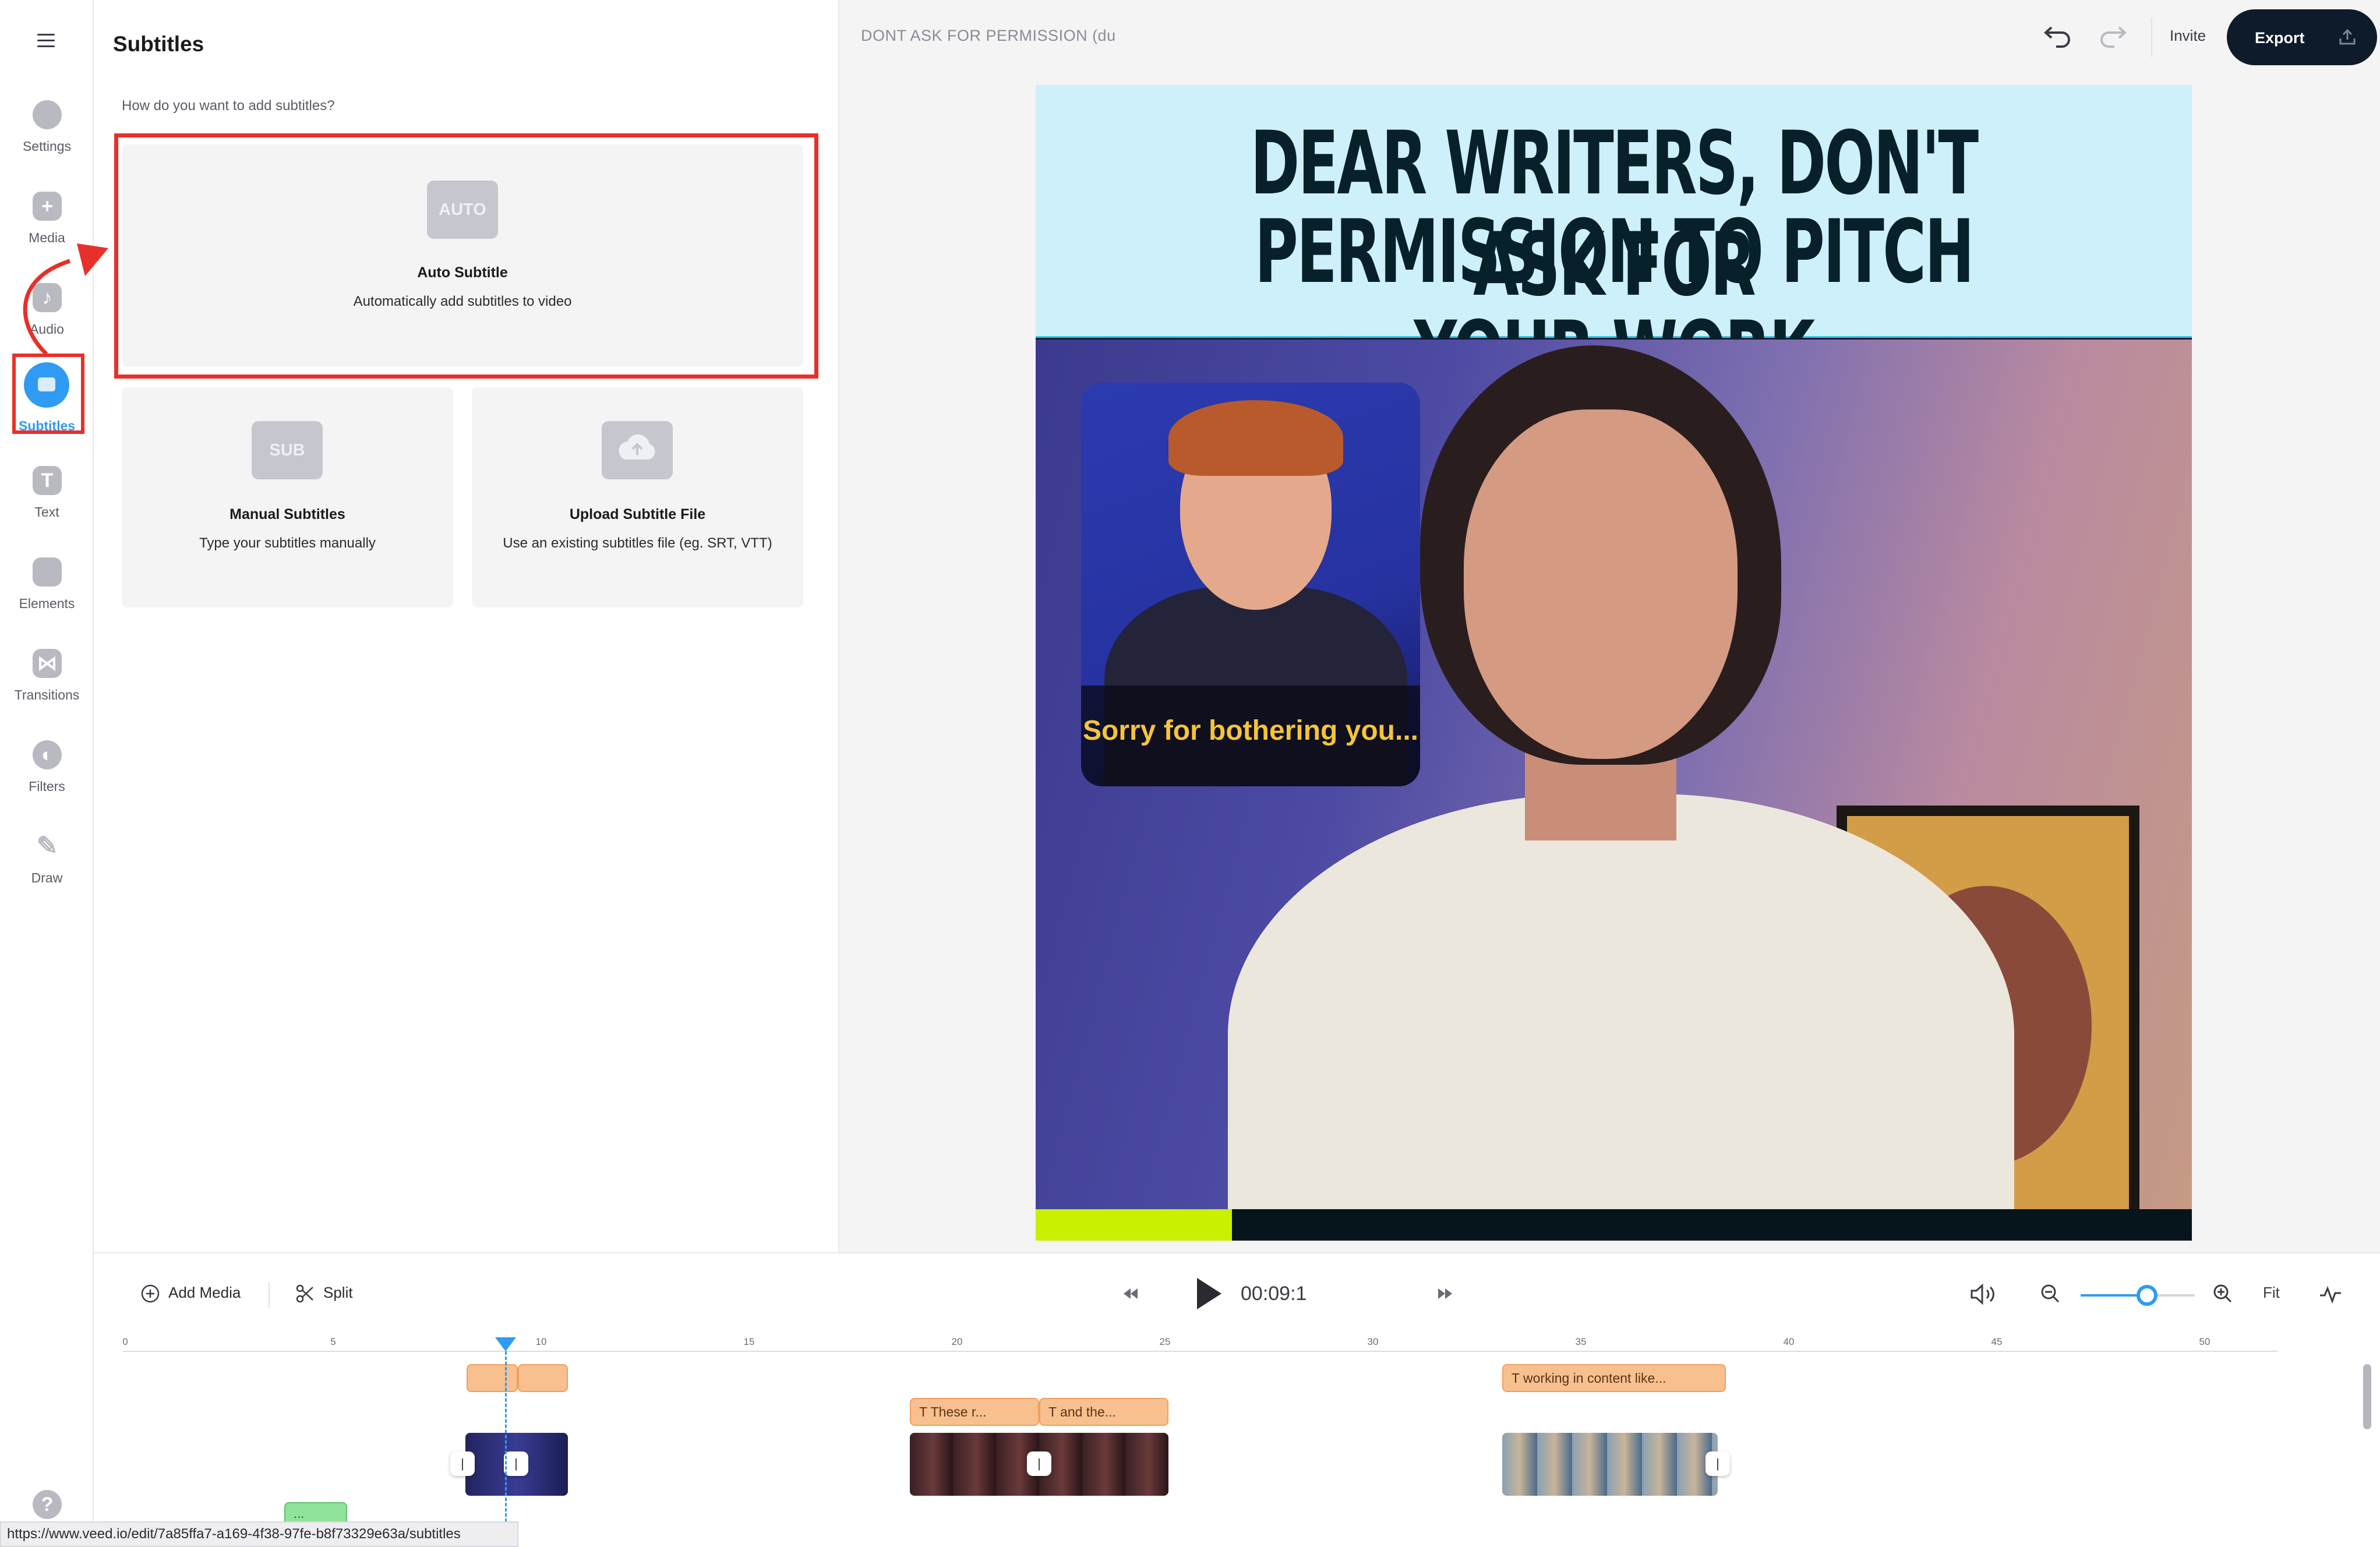 Image resolution: width=2380 pixels, height=1547 pixels. I want to click on panel-question: How do you want to add subtitles?, so click(228, 106).